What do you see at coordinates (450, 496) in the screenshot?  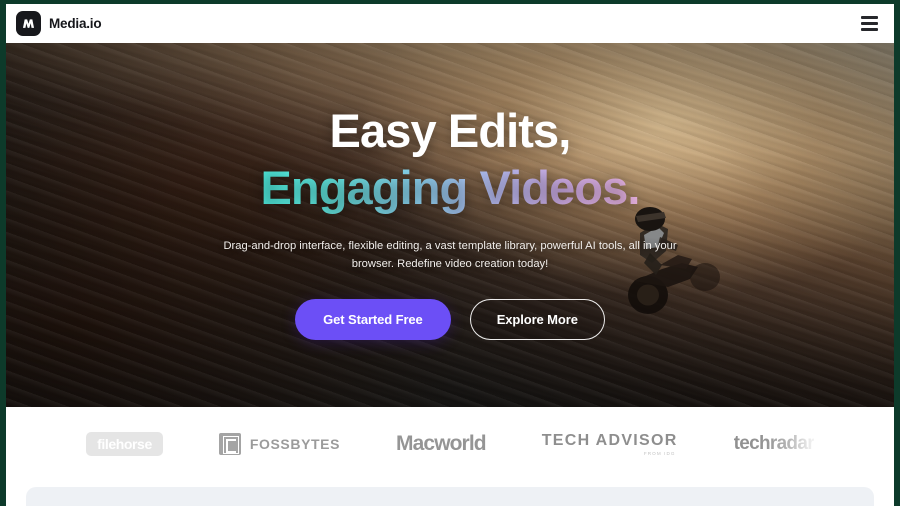 I see `next-section-panel` at bounding box center [450, 496].